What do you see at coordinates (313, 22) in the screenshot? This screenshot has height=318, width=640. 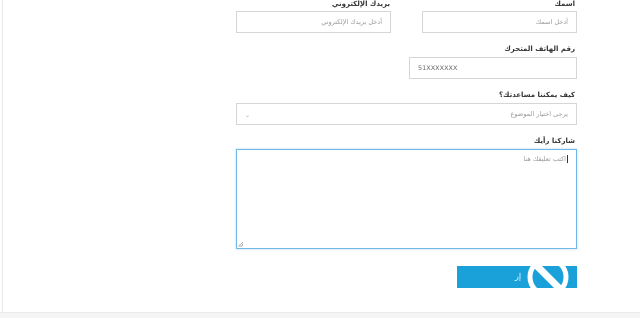 I see `email-input: أدخل بريدك الإلكتروني` at bounding box center [313, 22].